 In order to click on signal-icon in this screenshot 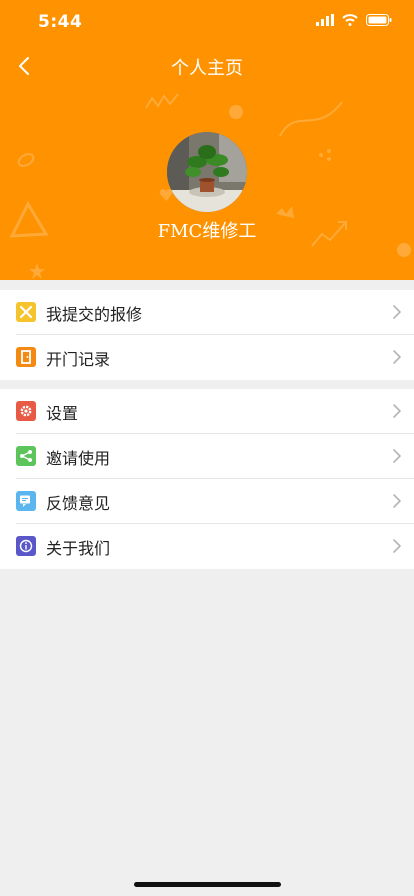, I will do `click(325, 20)`.